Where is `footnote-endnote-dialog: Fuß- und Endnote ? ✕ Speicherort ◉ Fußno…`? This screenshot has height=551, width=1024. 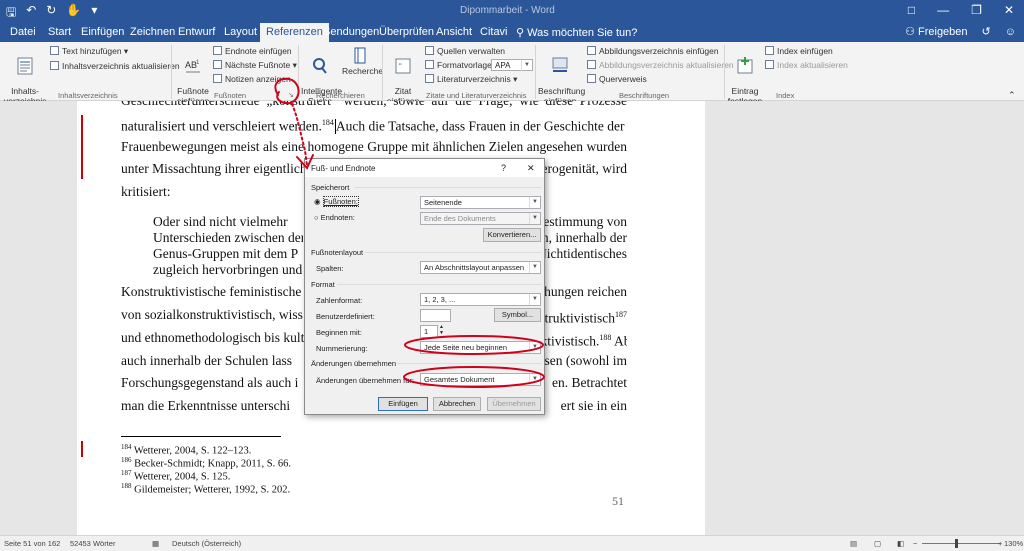 footnote-endnote-dialog: Fuß- und Endnote ? ✕ Speicherort ◉ Fußno… is located at coordinates (424, 286).